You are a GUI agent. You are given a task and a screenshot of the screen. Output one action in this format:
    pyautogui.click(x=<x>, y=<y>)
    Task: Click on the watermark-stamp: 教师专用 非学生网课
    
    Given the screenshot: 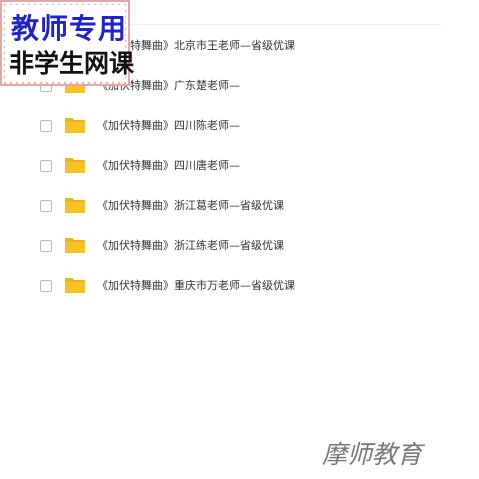 What is the action you would take?
    pyautogui.click(x=67, y=43)
    